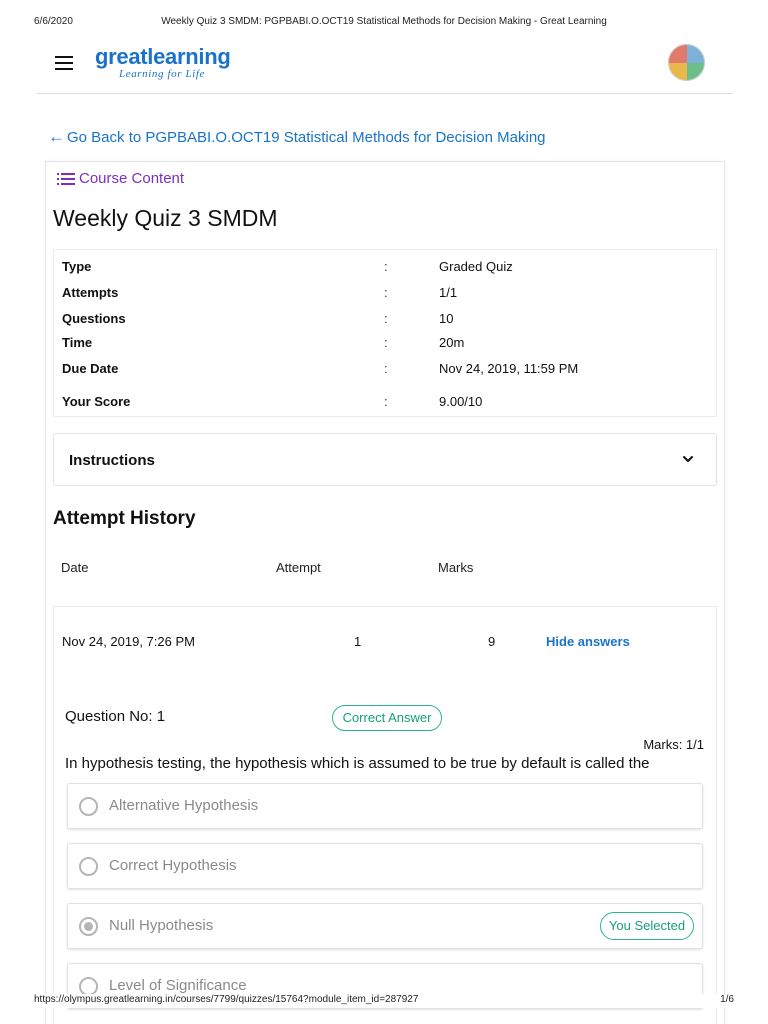  I want to click on option-label: Correct Hypothesis, so click(173, 865).